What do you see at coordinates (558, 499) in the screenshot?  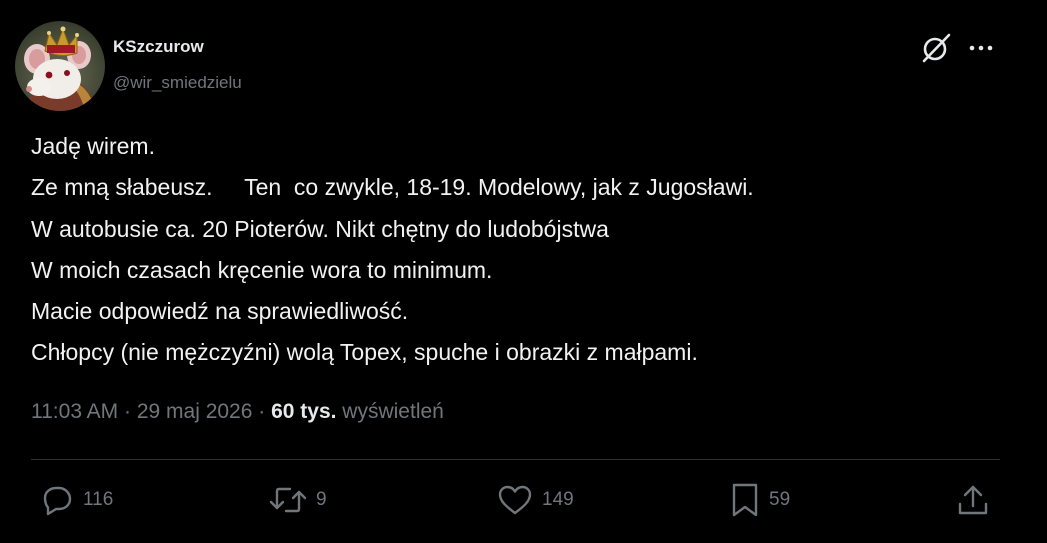 I see `like-count: 149` at bounding box center [558, 499].